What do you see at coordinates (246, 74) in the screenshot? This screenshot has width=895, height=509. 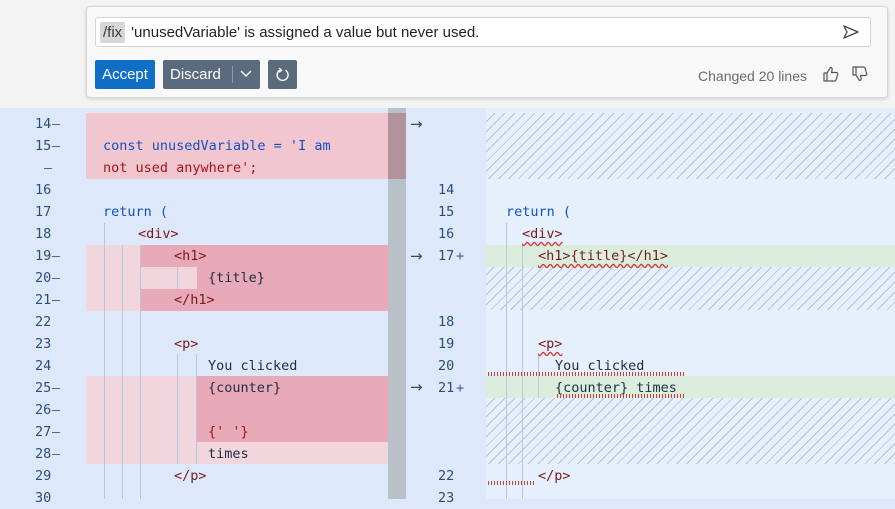 I see `chevron-down-icon` at bounding box center [246, 74].